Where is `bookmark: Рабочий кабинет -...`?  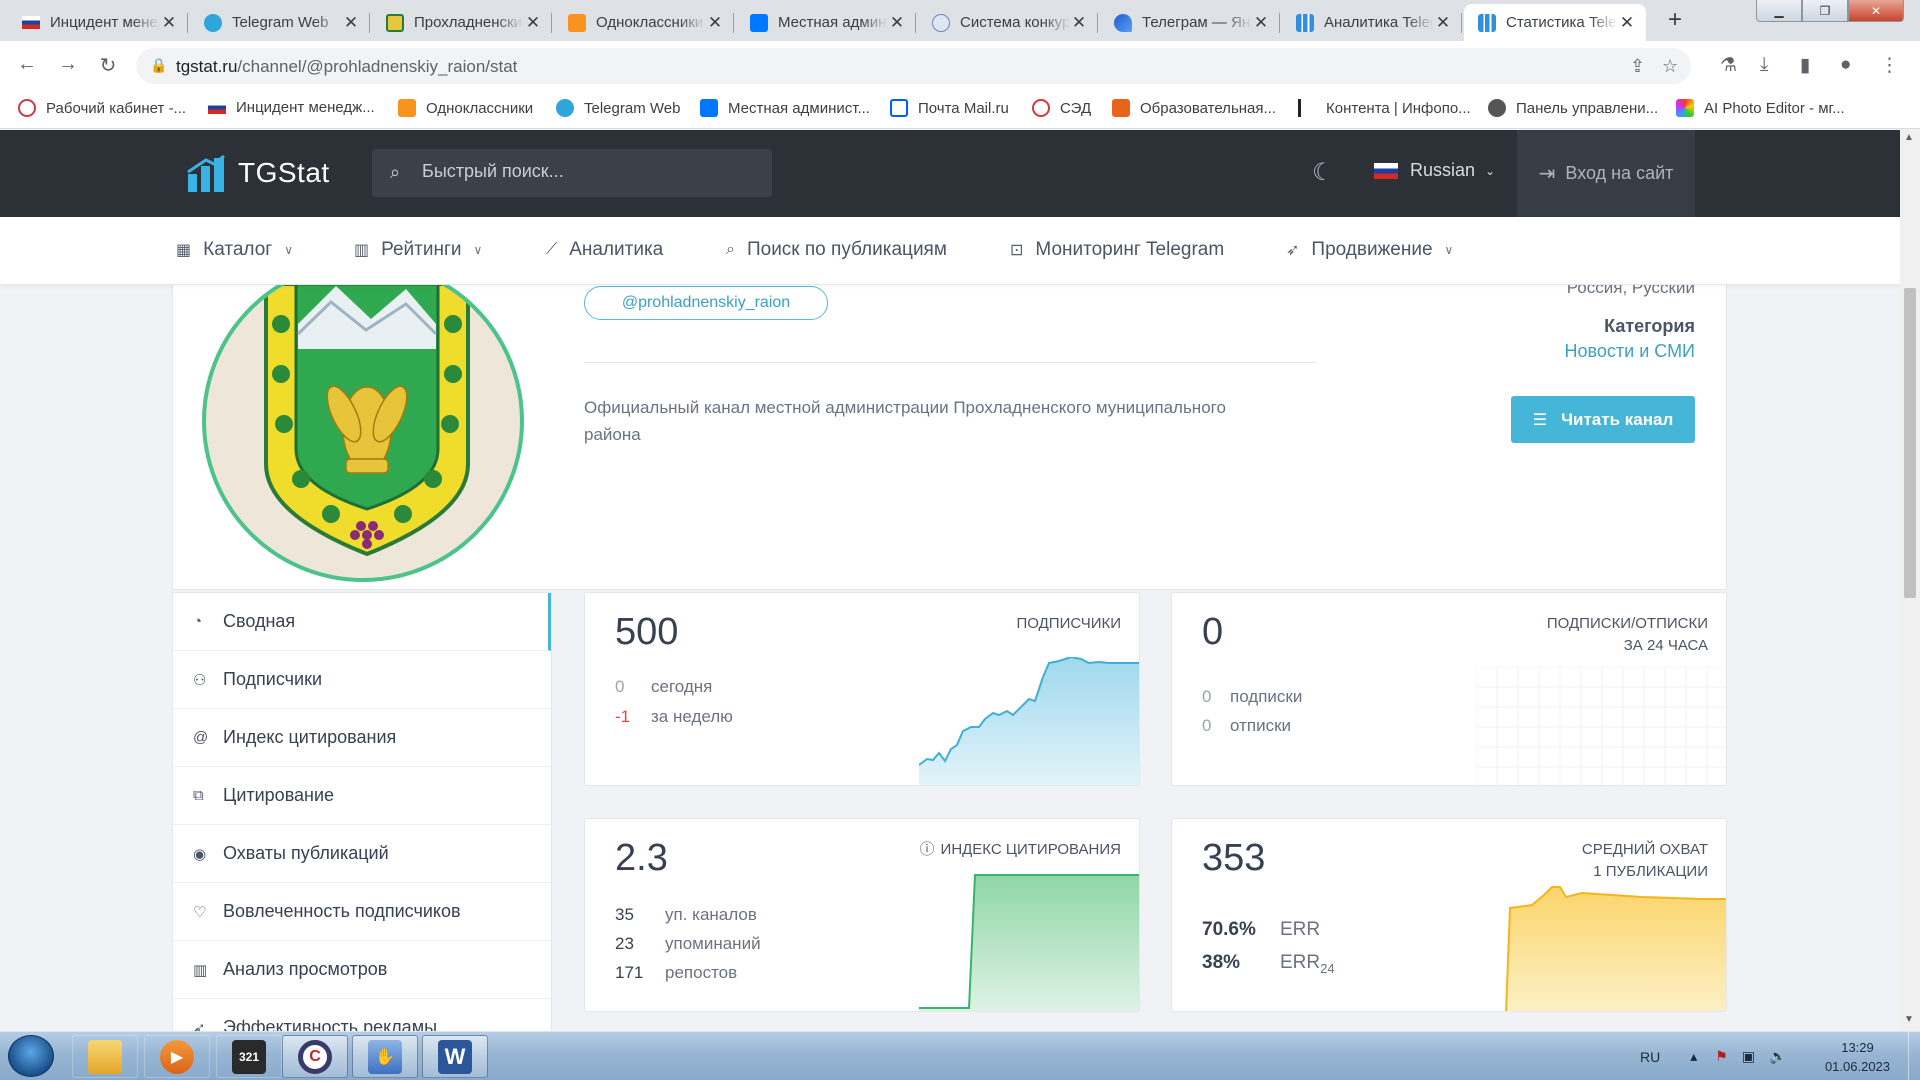
bookmark: Рабочий кабинет -... is located at coordinates (102, 108).